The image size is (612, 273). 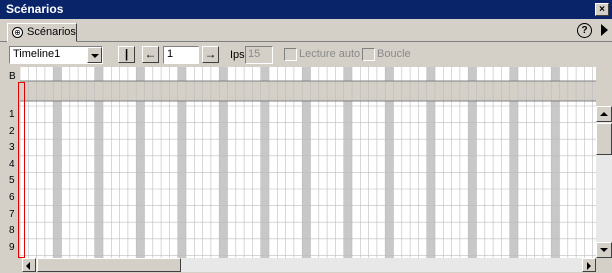 What do you see at coordinates (604, 182) in the screenshot?
I see `vertical-scrollbar` at bounding box center [604, 182].